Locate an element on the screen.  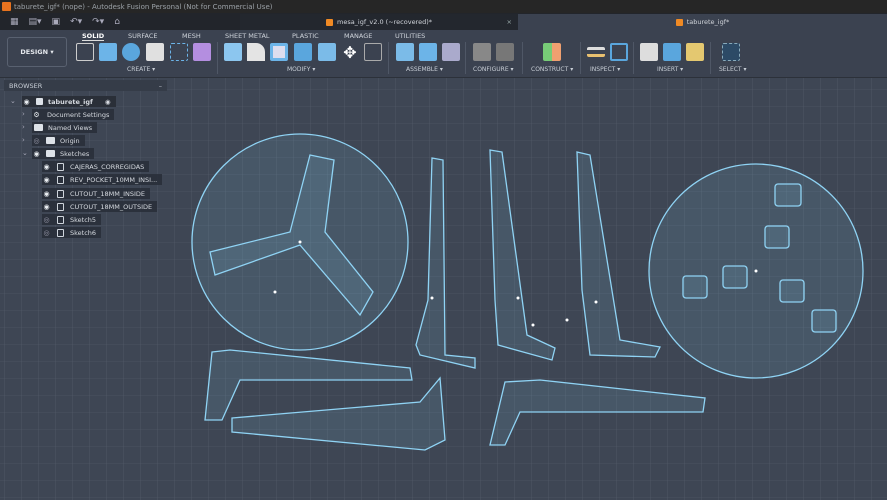
document-icon is located at coordinates (329, 22).